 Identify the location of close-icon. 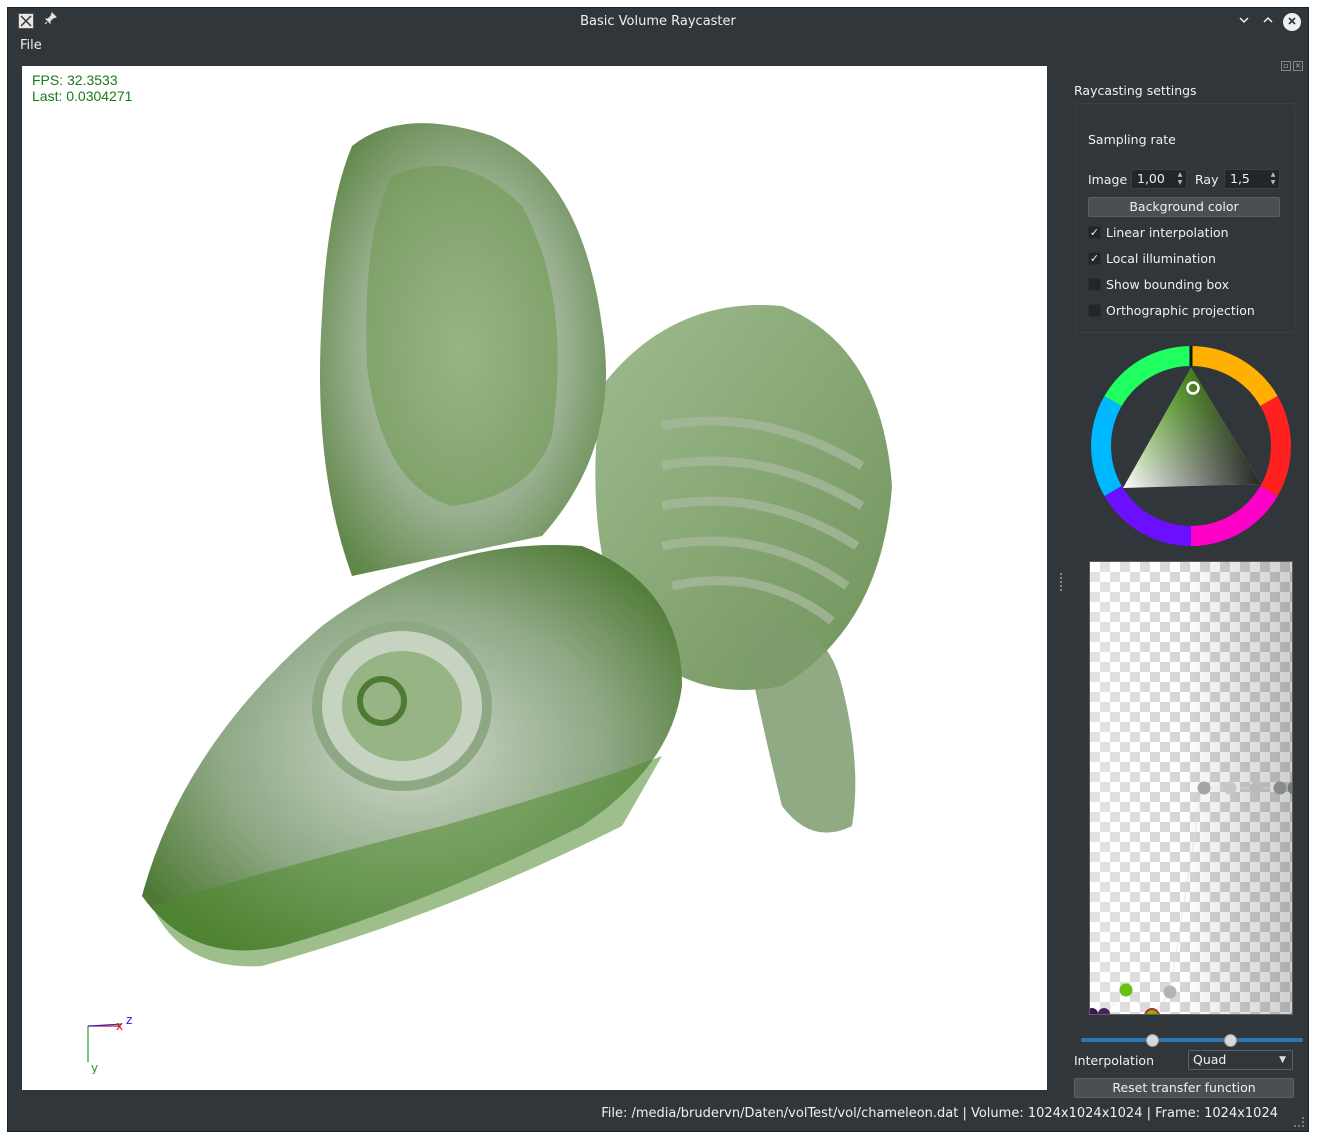
(1292, 22).